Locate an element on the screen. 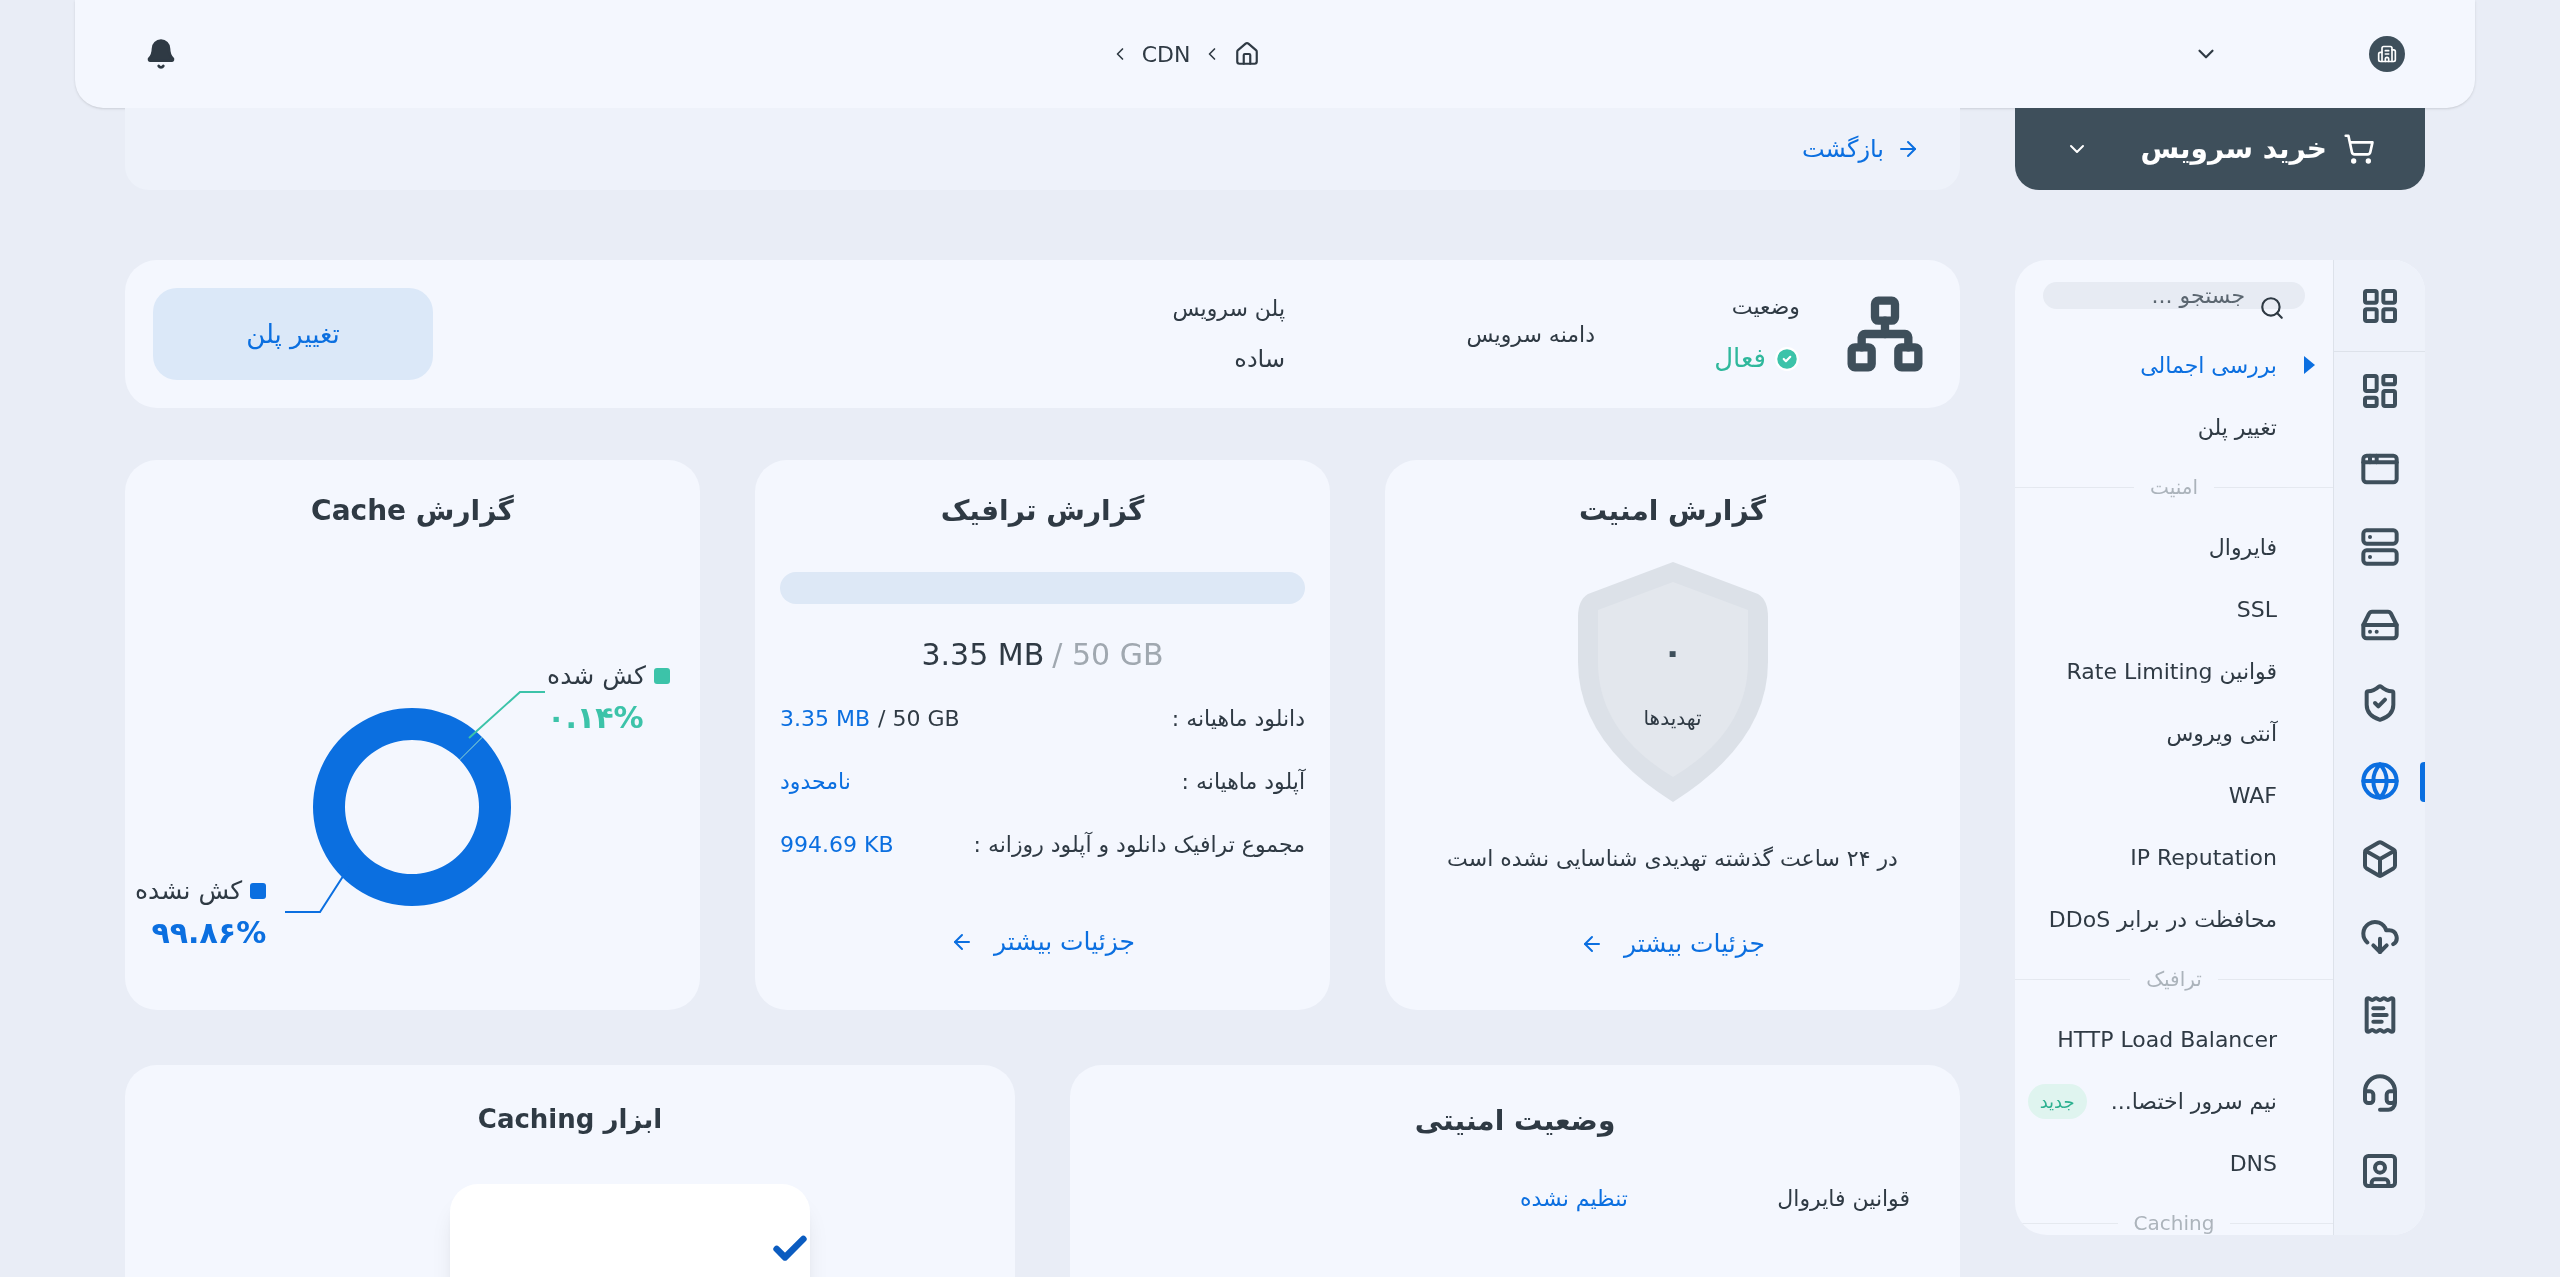 This screenshot has height=1277, width=2560. traffic-total: / 50 GB is located at coordinates (1108, 655).